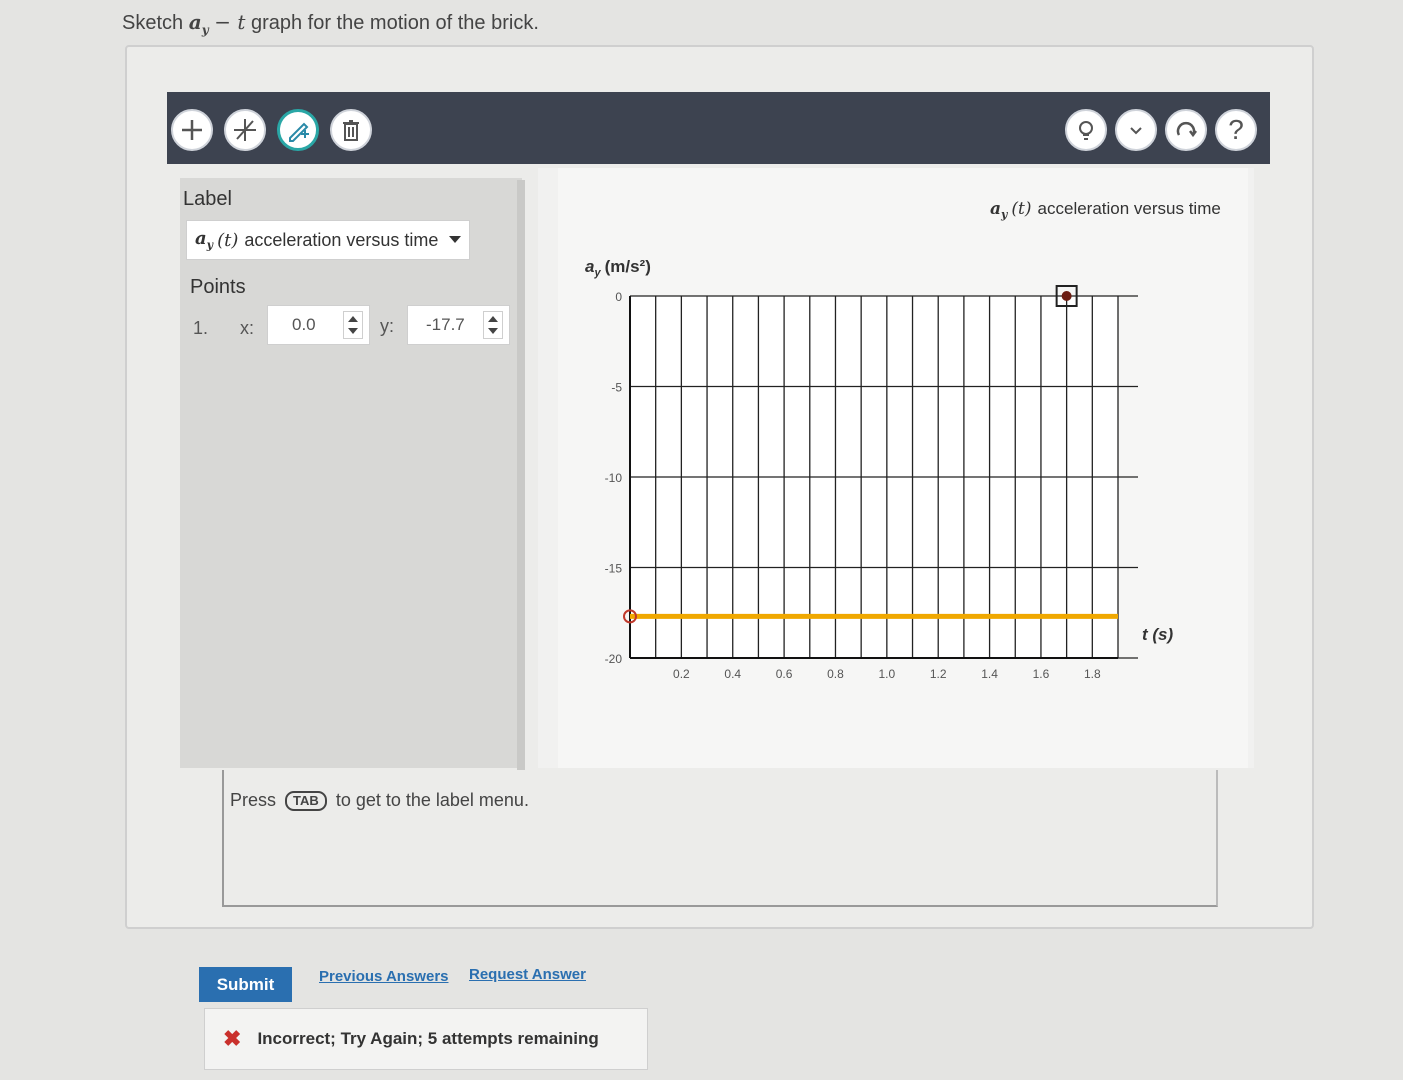 The height and width of the screenshot is (1080, 1403). What do you see at coordinates (394, 23) in the screenshot?
I see `prompt-suffix: graph for the motion of the brick.` at bounding box center [394, 23].